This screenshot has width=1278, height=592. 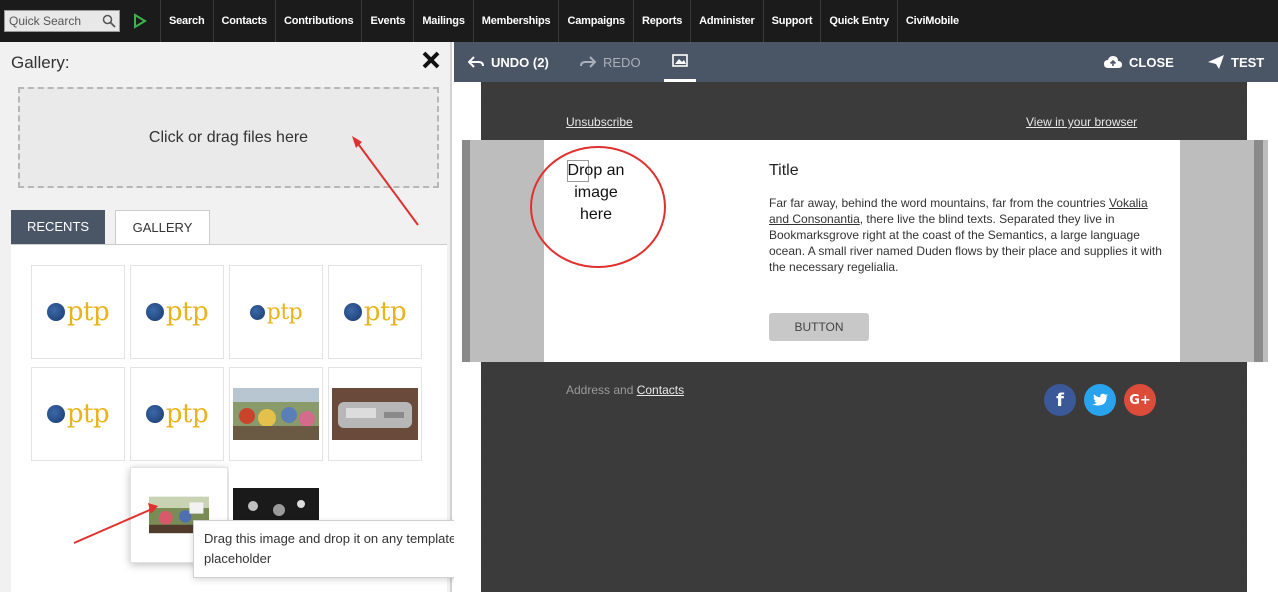 I want to click on test-button: TEST, so click(x=1236, y=62).